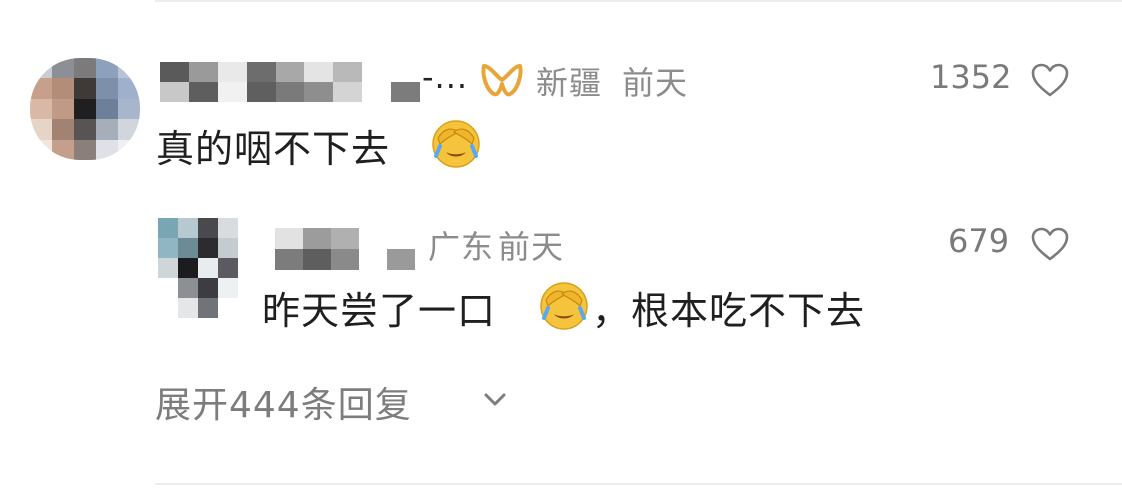  Describe the element at coordinates (569, 83) in the screenshot. I see `comment-location: 新疆` at that location.